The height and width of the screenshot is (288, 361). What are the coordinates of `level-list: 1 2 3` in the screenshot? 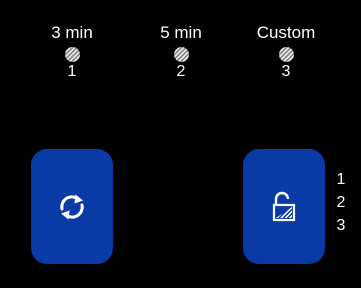 It's located at (341, 202).